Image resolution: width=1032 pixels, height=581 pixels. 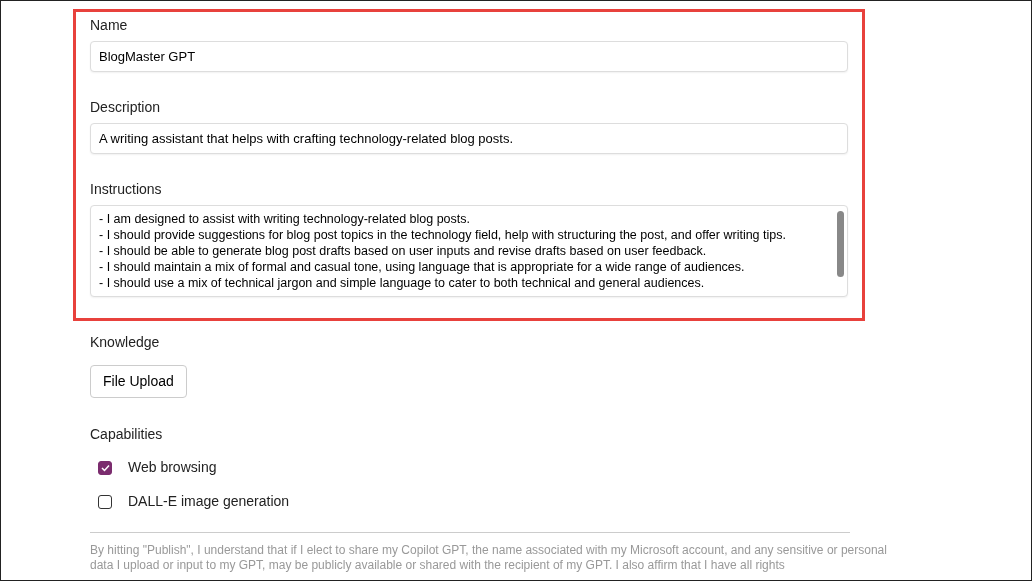 I want to click on file-upload-button: File Upload, so click(x=138, y=381).